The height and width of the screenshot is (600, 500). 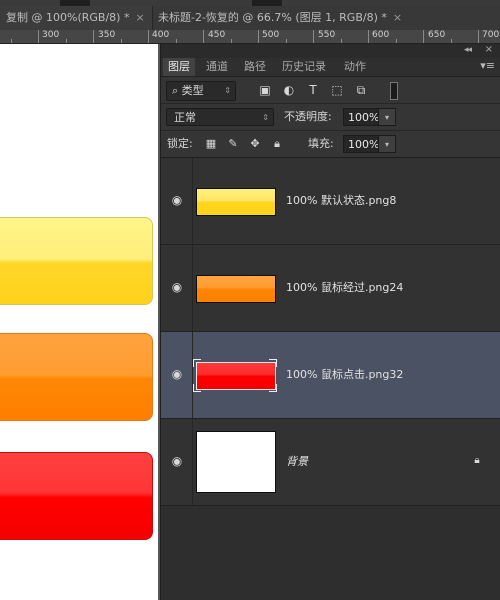 What do you see at coordinates (491, 35) in the screenshot?
I see `ruler-label: 700` at bounding box center [491, 35].